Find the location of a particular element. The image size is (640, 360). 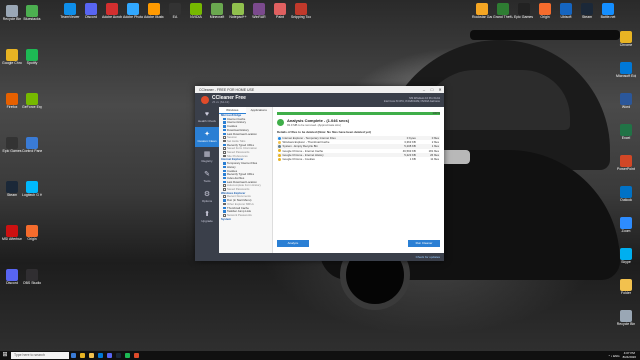

desktop-icon: Microsoft Edge is located at coordinates (626, 73).